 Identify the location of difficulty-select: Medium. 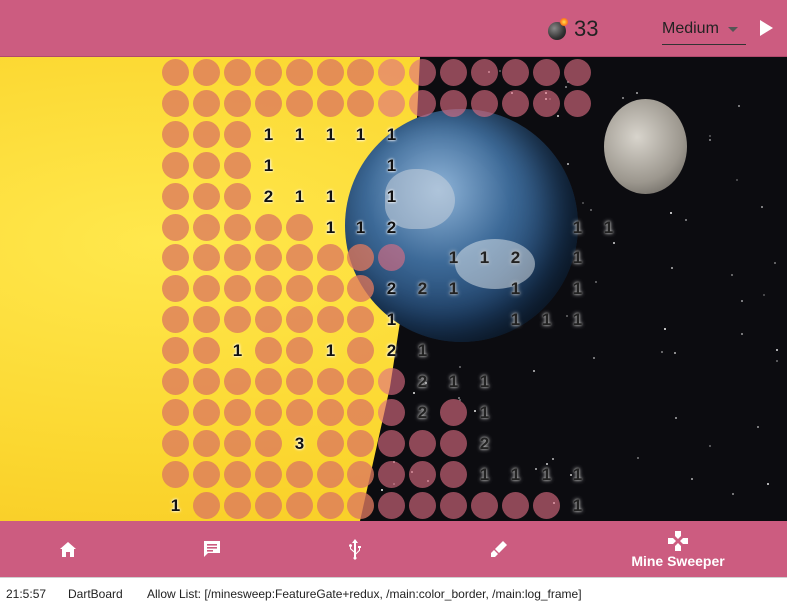
(704, 29).